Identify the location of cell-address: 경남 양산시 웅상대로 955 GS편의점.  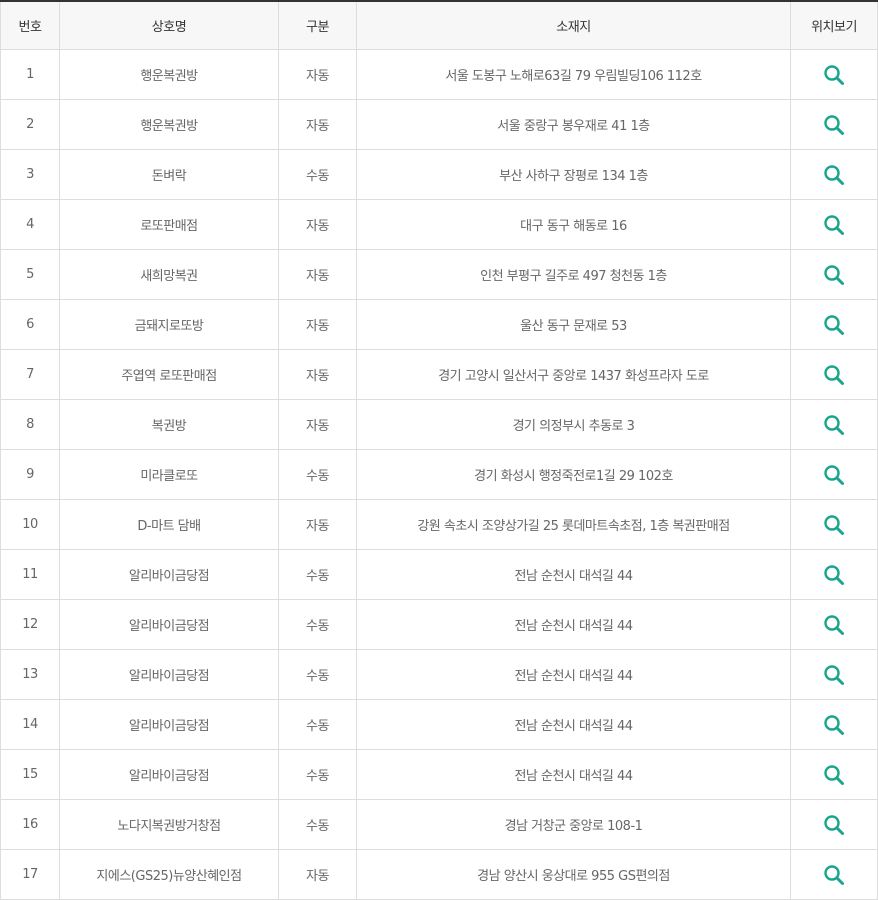
(573, 874).